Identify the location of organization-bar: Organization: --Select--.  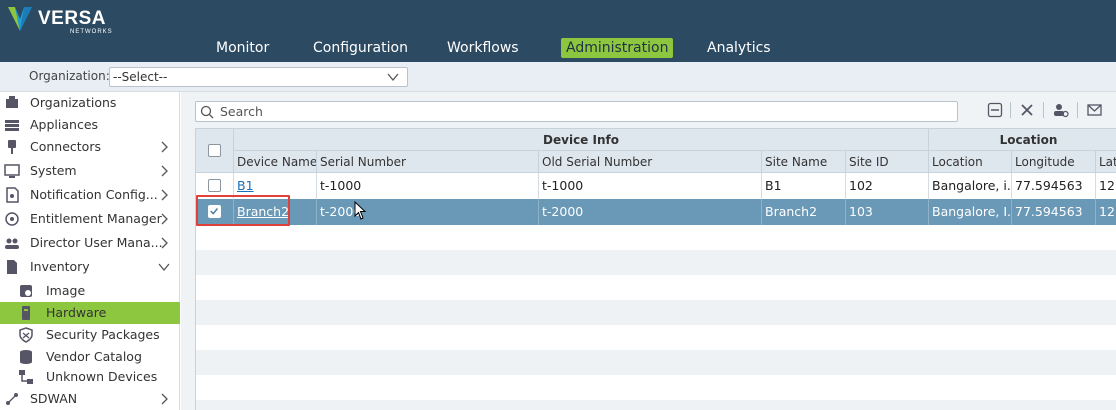
(558, 77).